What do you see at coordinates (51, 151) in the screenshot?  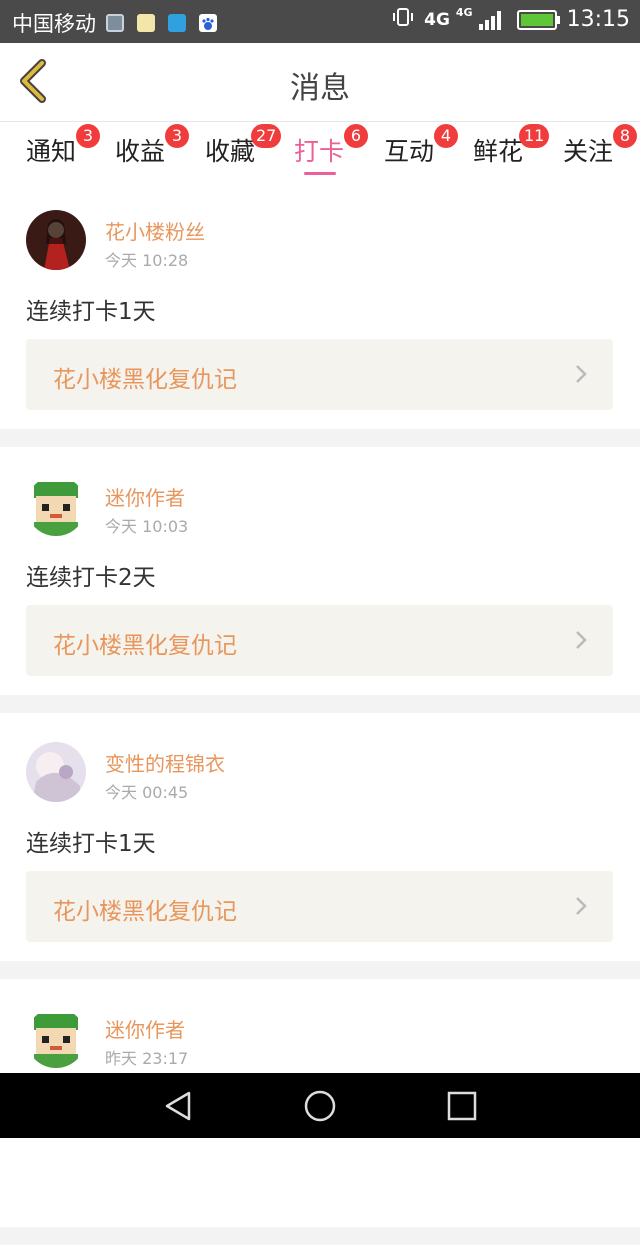 I see `tab-label: 通知` at bounding box center [51, 151].